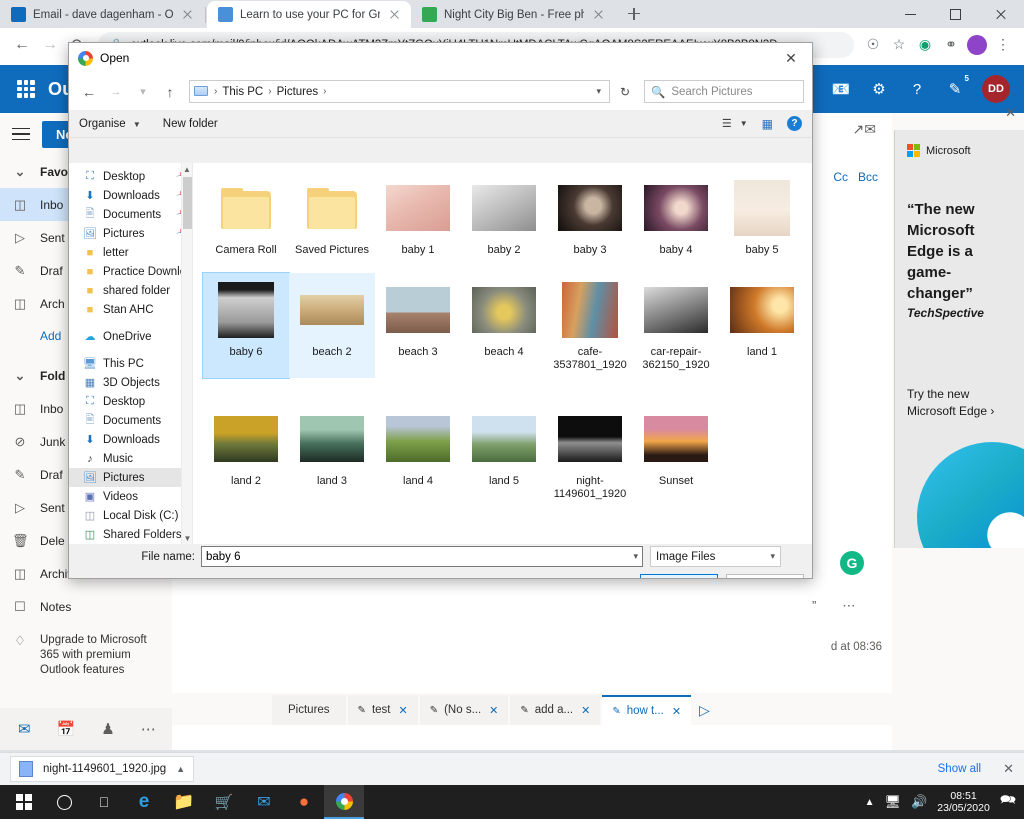 The width and height of the screenshot is (1024, 819). Describe the element at coordinates (873, 45) in the screenshot. I see `share-icon: ☉` at that location.